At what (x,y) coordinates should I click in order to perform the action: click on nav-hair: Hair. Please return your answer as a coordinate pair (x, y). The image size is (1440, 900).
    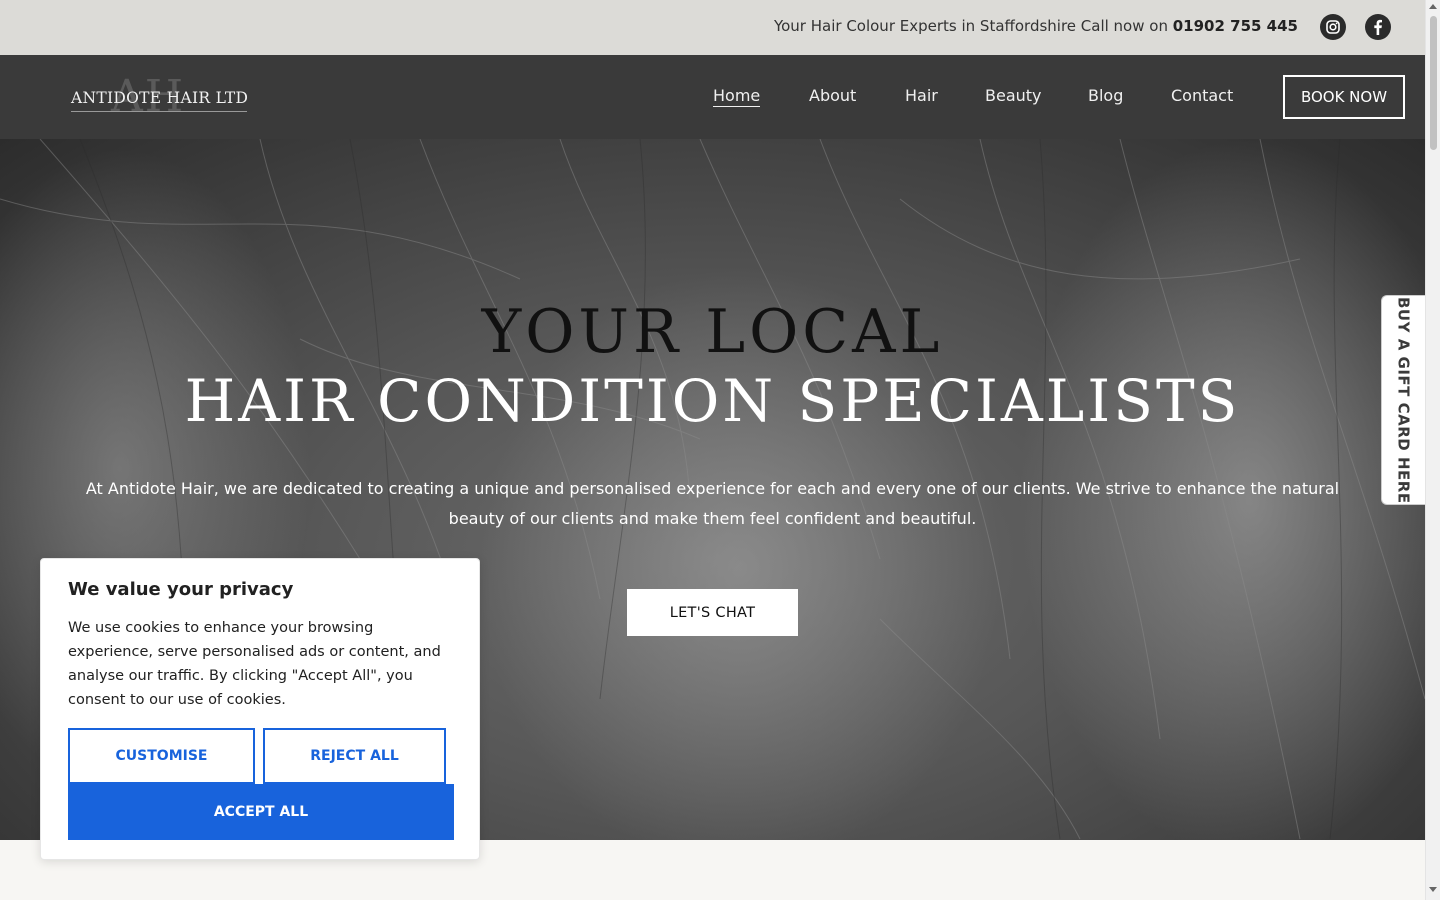
    Looking at the image, I should click on (921, 95).